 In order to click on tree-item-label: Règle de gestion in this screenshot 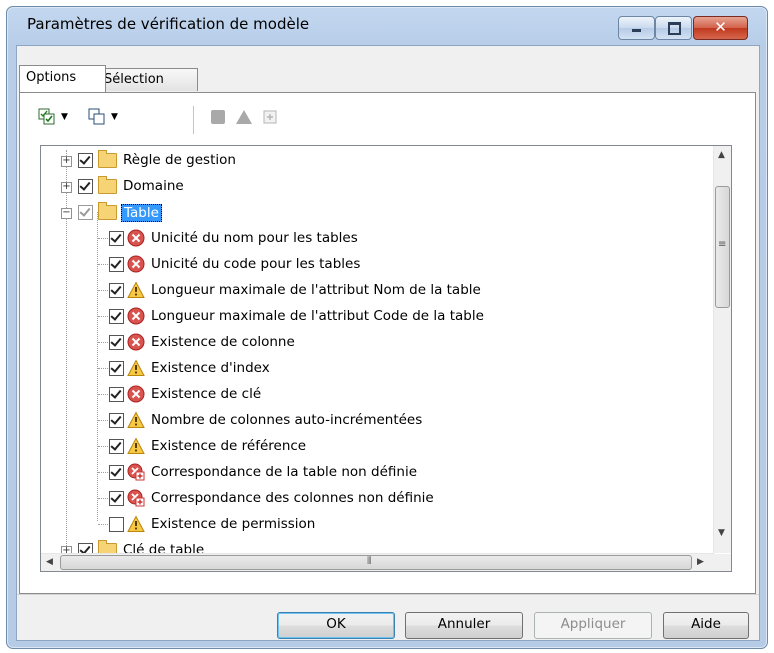, I will do `click(179, 160)`.